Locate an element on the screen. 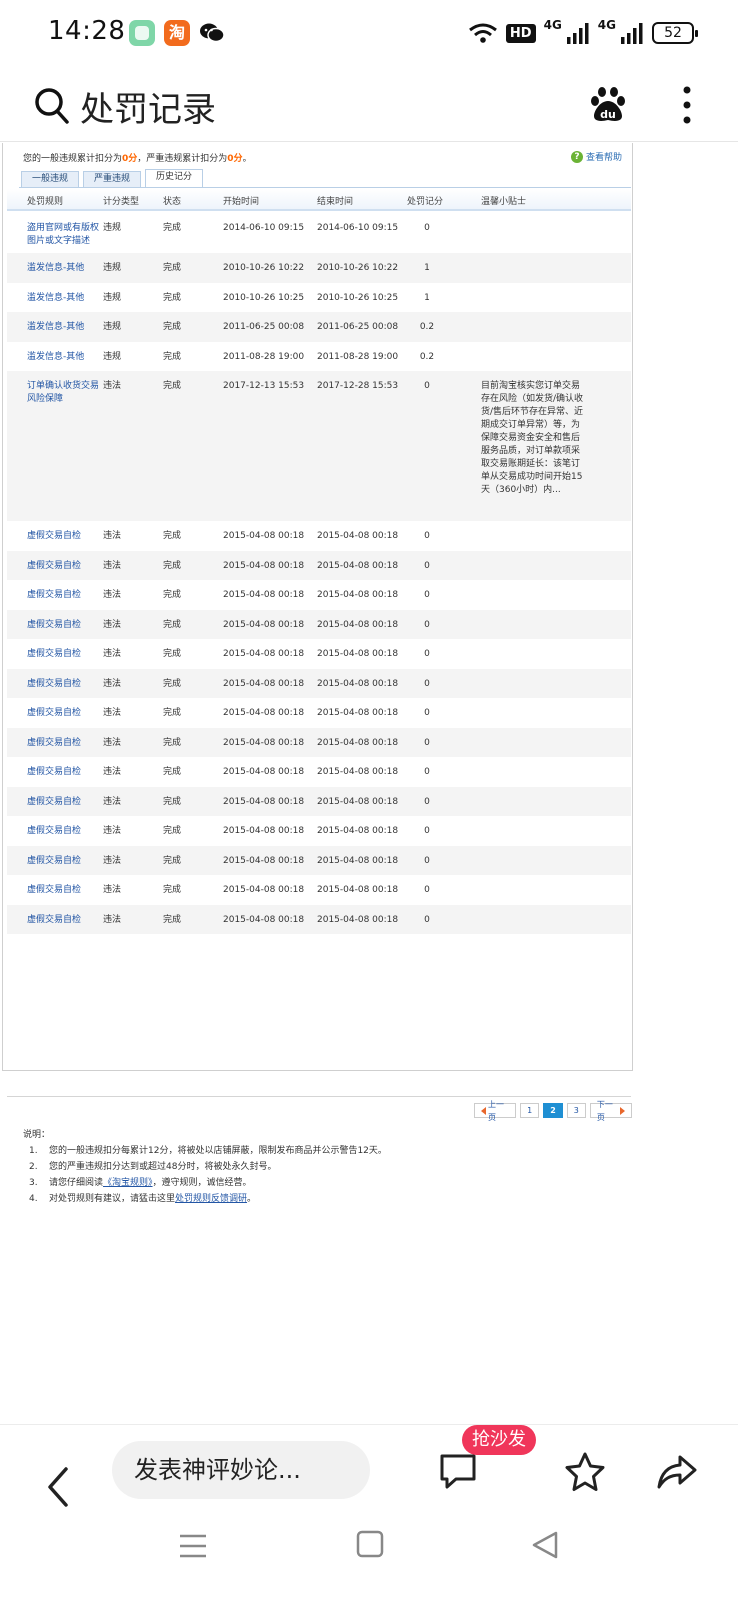 Image resolution: width=738 pixels, height=1600 pixels. note-2-num: 2. is located at coordinates (33, 1167).